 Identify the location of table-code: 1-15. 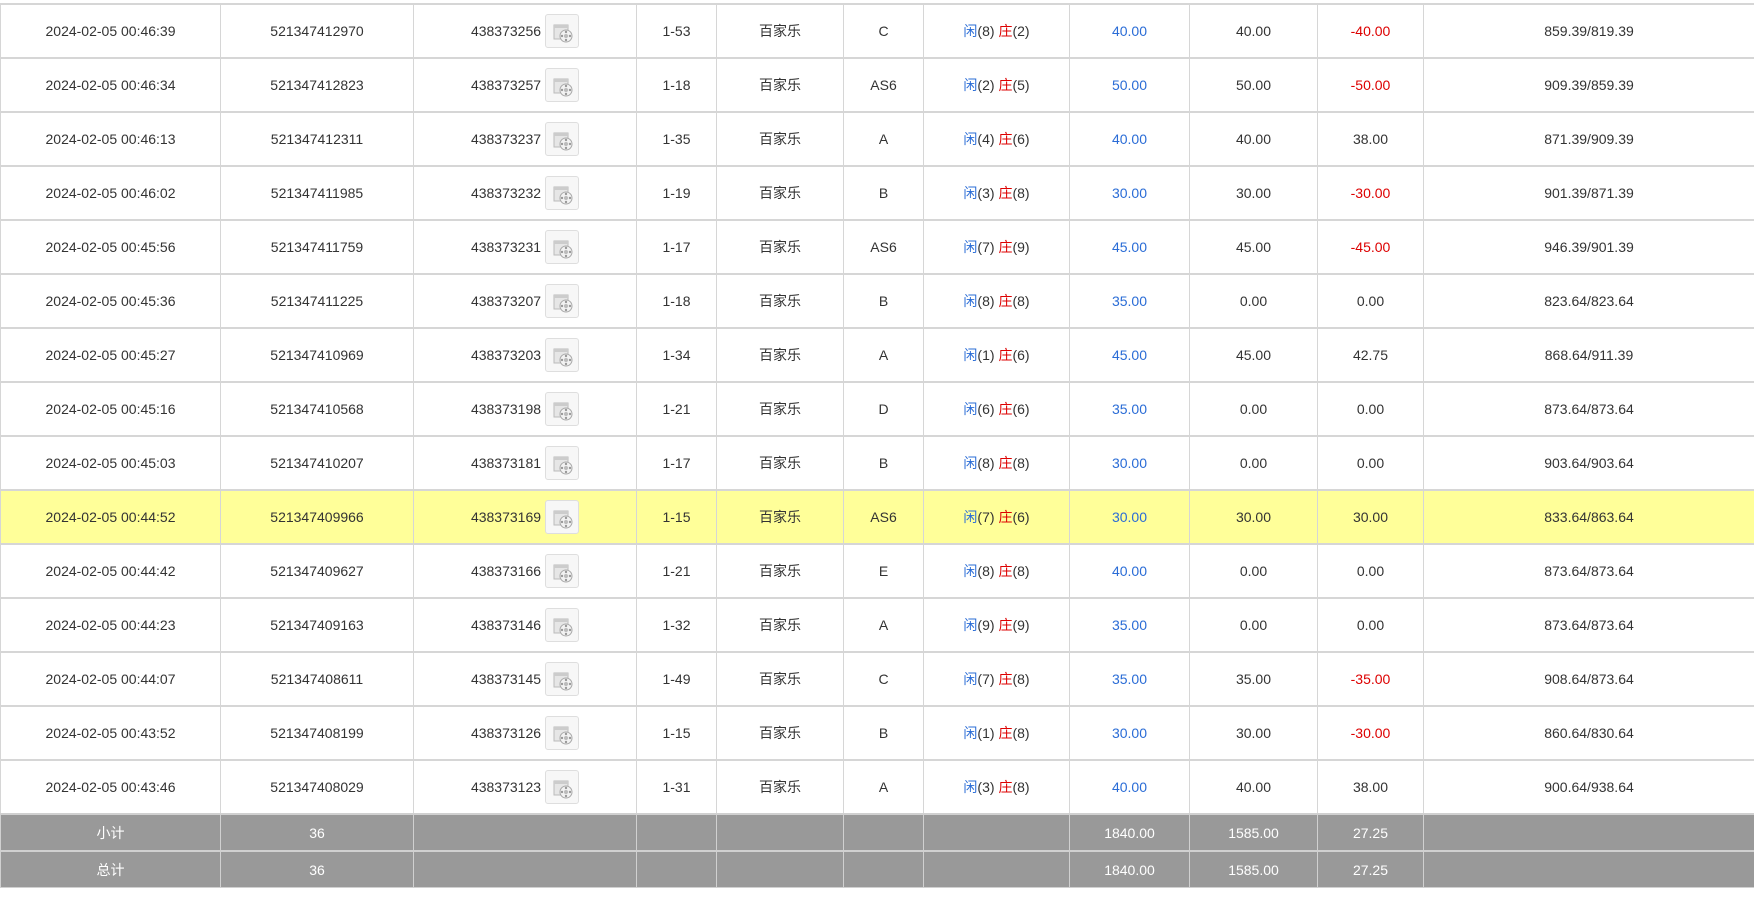
(677, 733).